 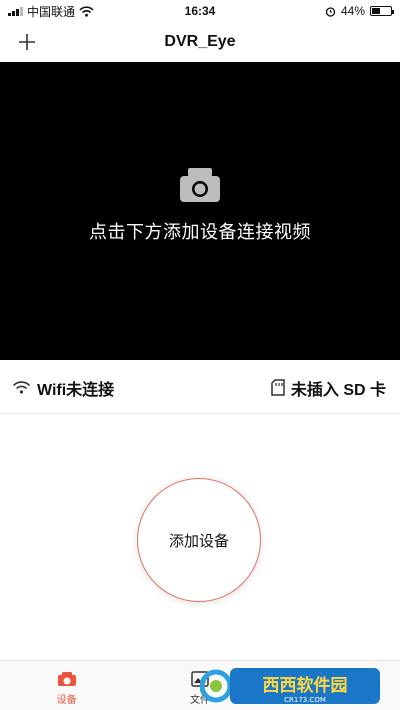 I want to click on carrier-label: 中国联通, so click(x=51, y=11).